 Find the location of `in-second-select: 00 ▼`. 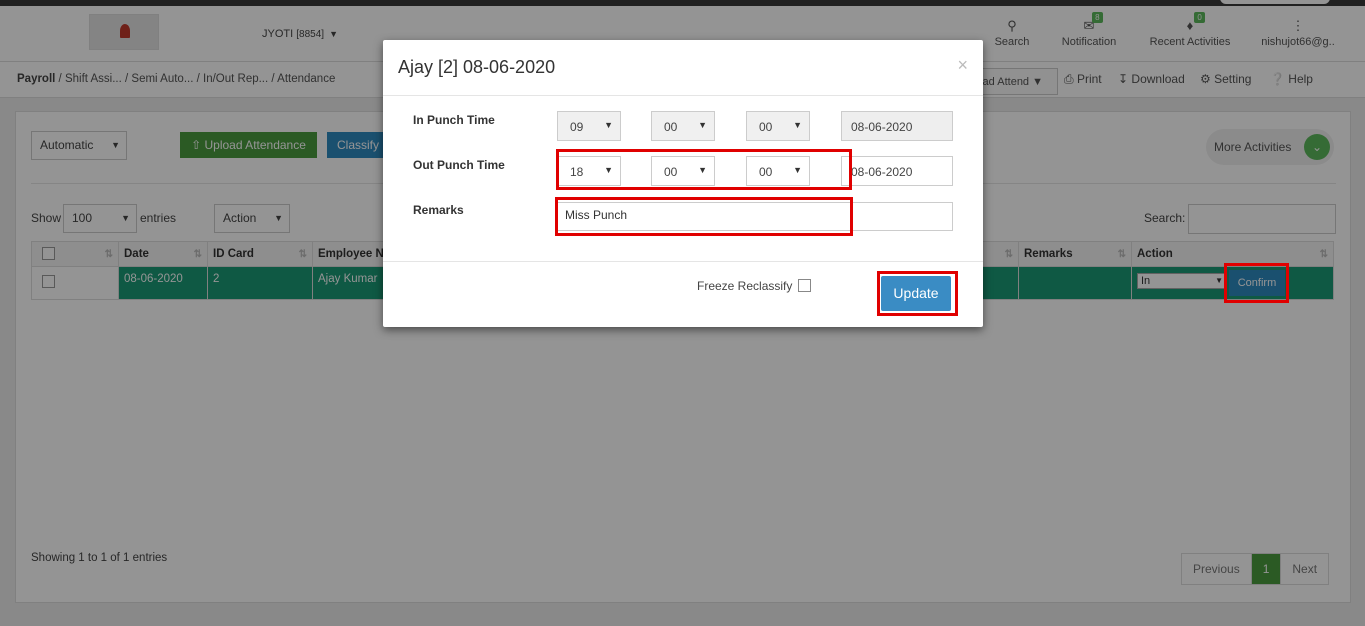

in-second-select: 00 ▼ is located at coordinates (778, 126).